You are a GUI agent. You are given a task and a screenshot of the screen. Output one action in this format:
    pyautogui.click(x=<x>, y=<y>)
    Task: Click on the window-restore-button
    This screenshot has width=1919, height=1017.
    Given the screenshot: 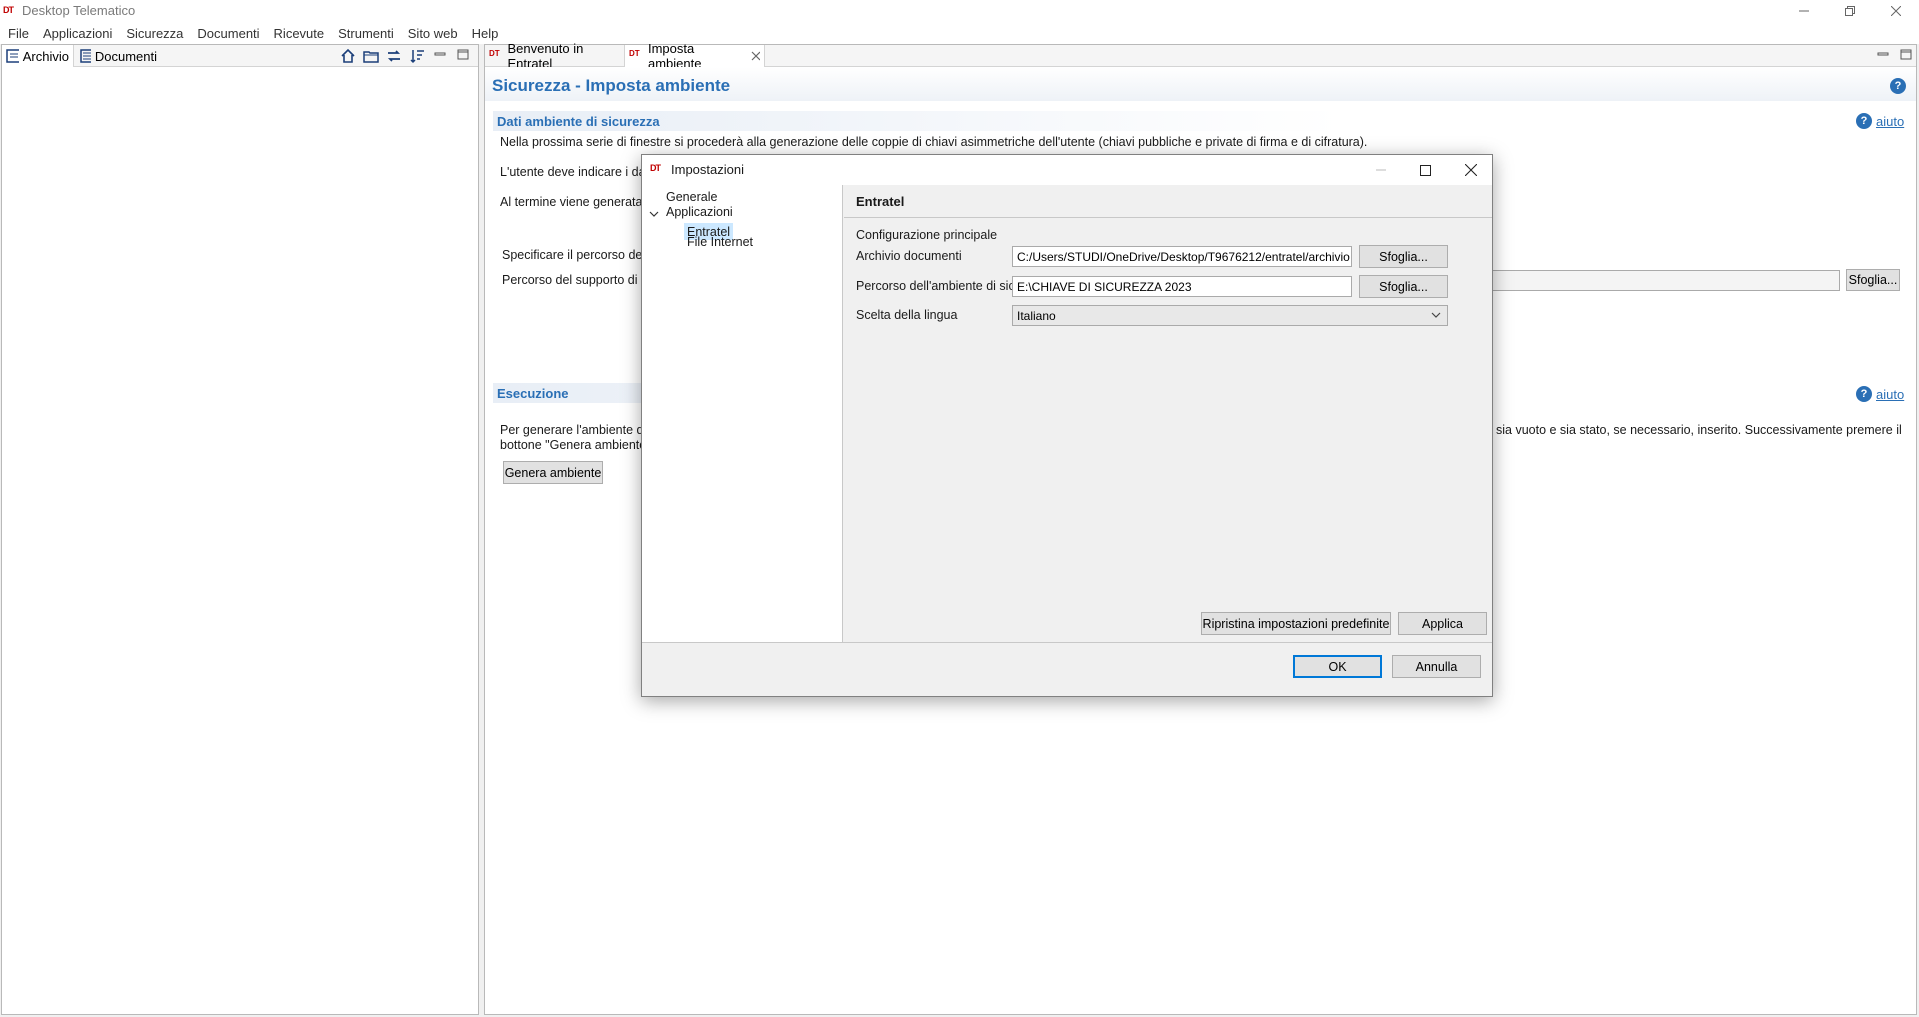 What is the action you would take?
    pyautogui.click(x=1850, y=11)
    